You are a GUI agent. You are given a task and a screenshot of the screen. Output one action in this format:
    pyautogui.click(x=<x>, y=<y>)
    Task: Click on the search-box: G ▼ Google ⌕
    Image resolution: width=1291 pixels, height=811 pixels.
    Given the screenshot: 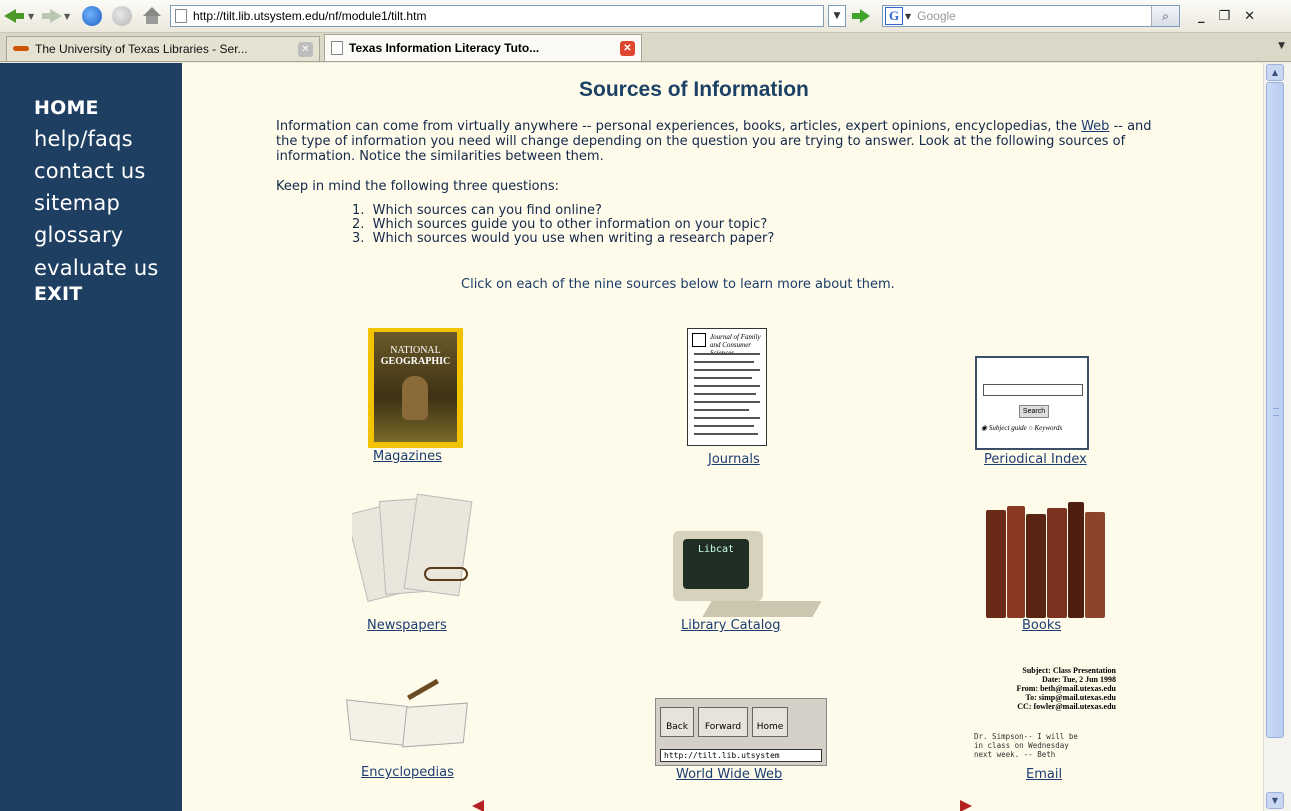 What is the action you would take?
    pyautogui.click(x=1031, y=16)
    